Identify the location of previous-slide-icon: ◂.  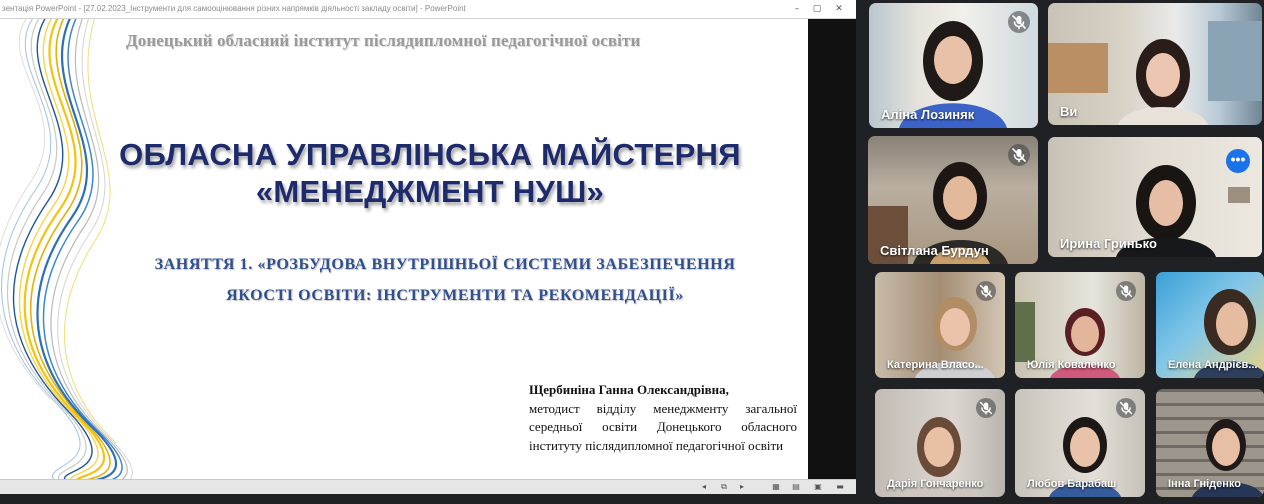
(704, 487).